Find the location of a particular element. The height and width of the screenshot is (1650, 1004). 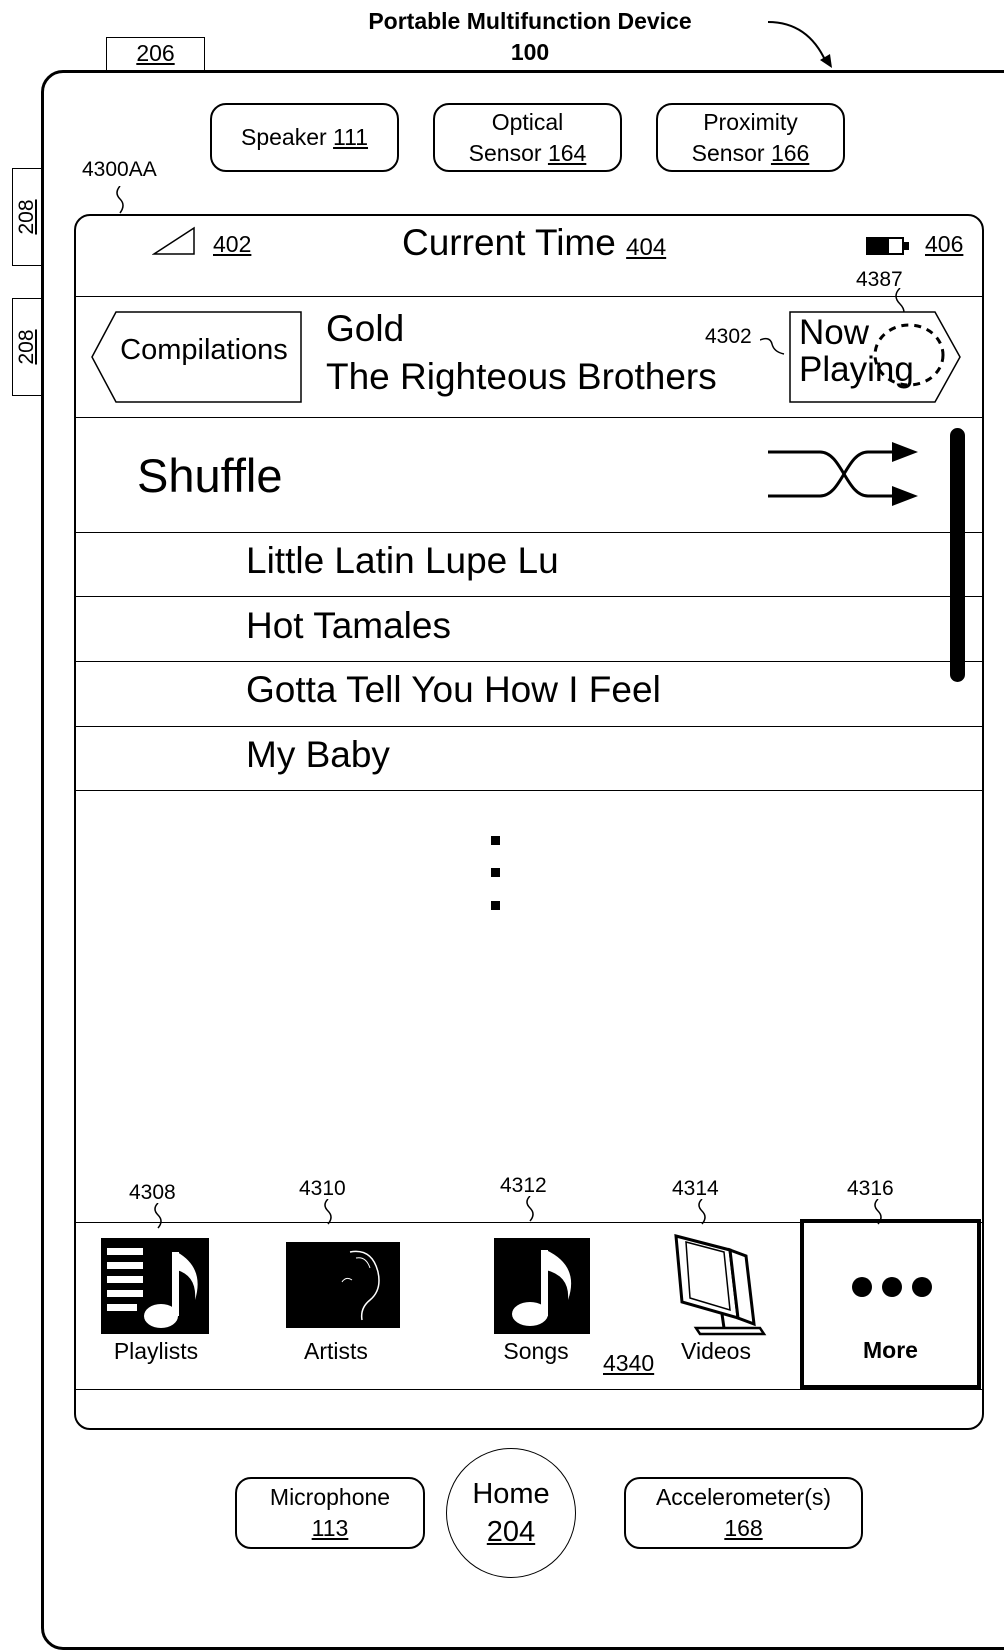

now-playing-button-leader is located at coordinates (772, 346).